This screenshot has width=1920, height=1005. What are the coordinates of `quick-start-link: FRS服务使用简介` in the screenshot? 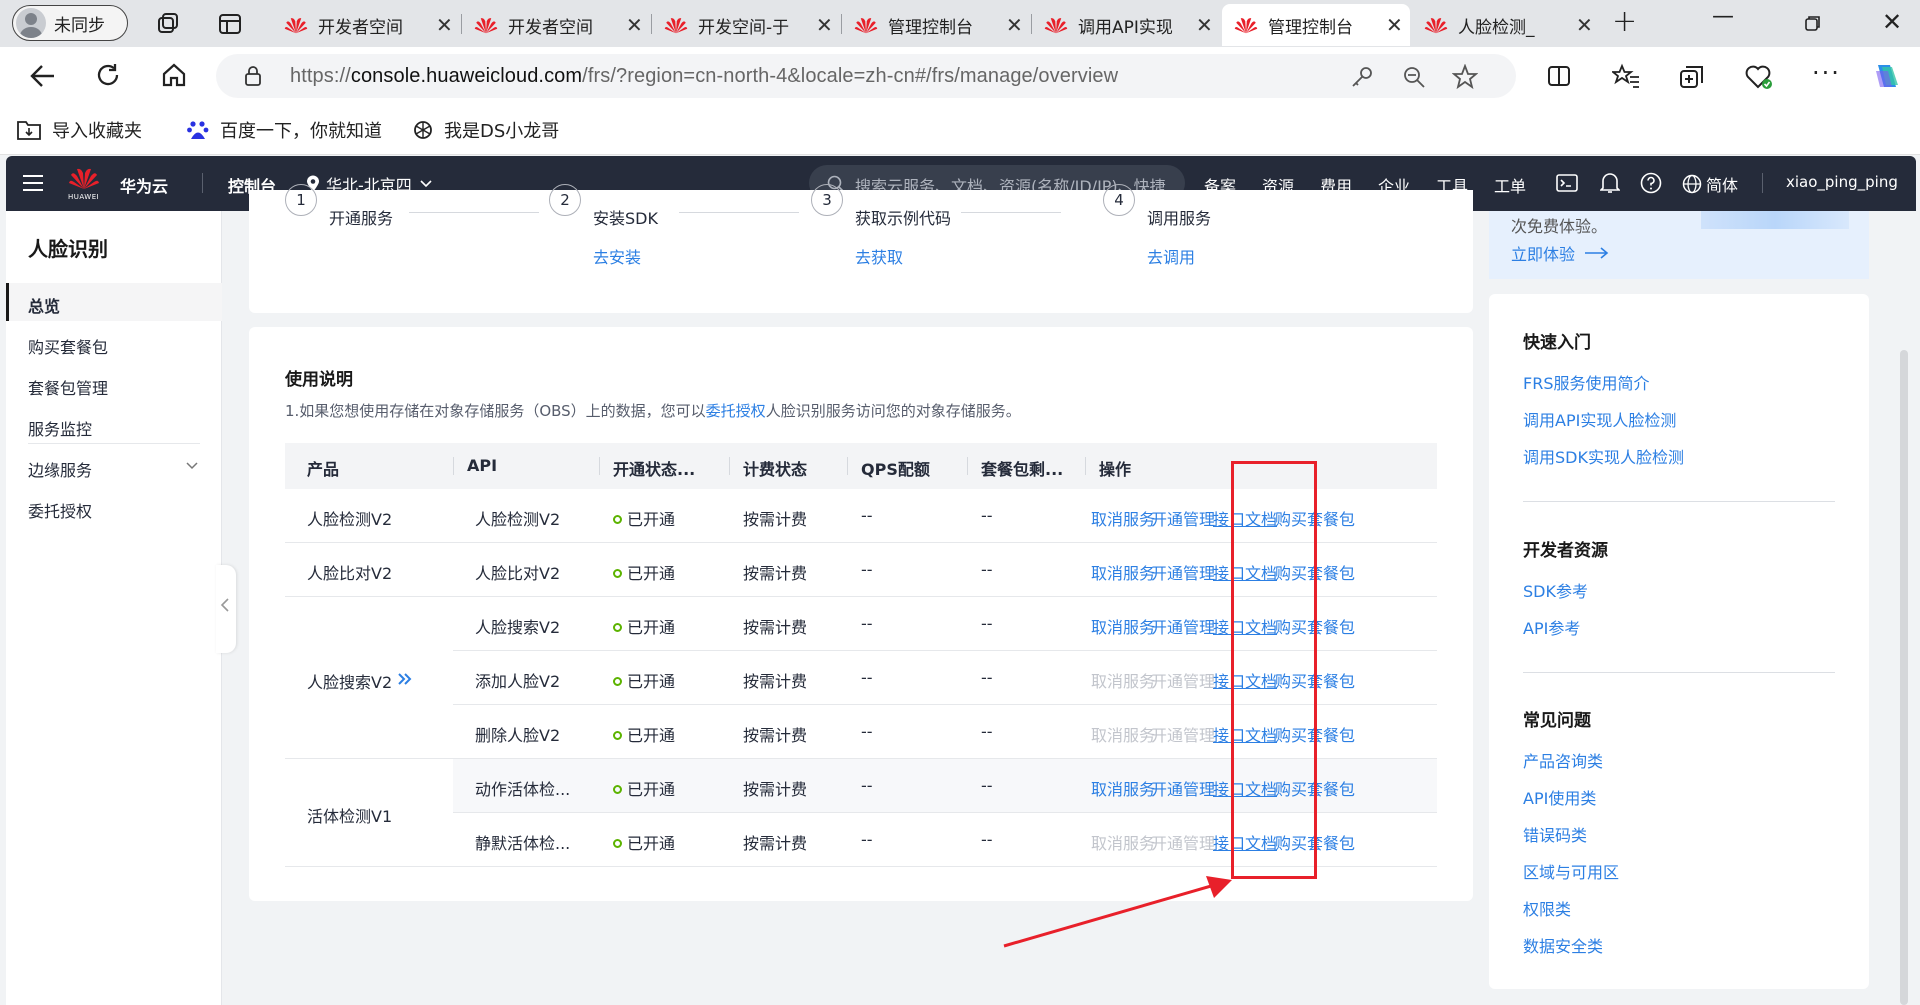 It's located at (1586, 382).